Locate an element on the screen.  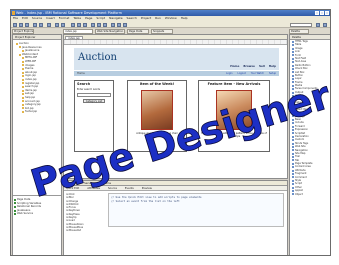
tab-source: Source is located at coordinates (112, 188).